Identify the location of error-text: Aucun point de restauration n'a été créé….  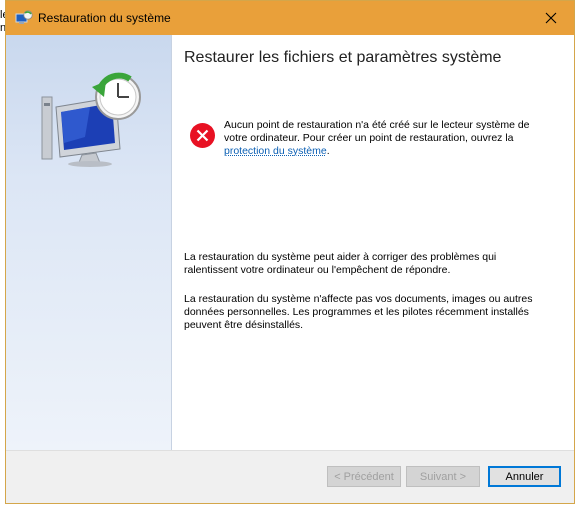
(377, 131).